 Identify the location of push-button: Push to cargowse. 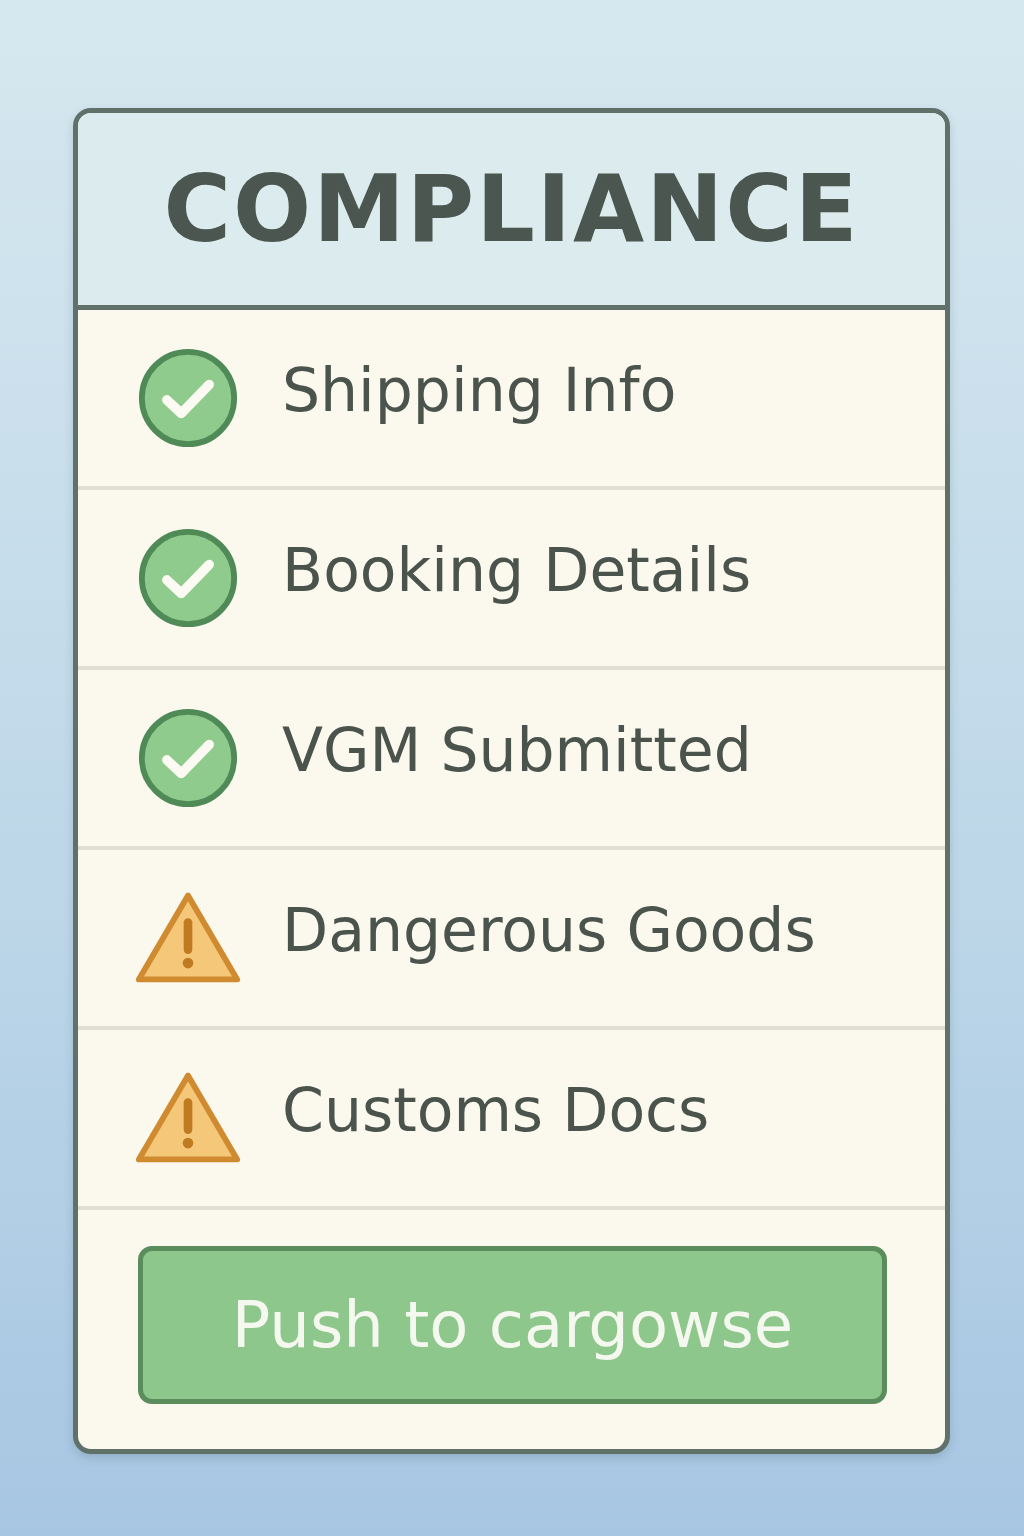
(512, 1324).